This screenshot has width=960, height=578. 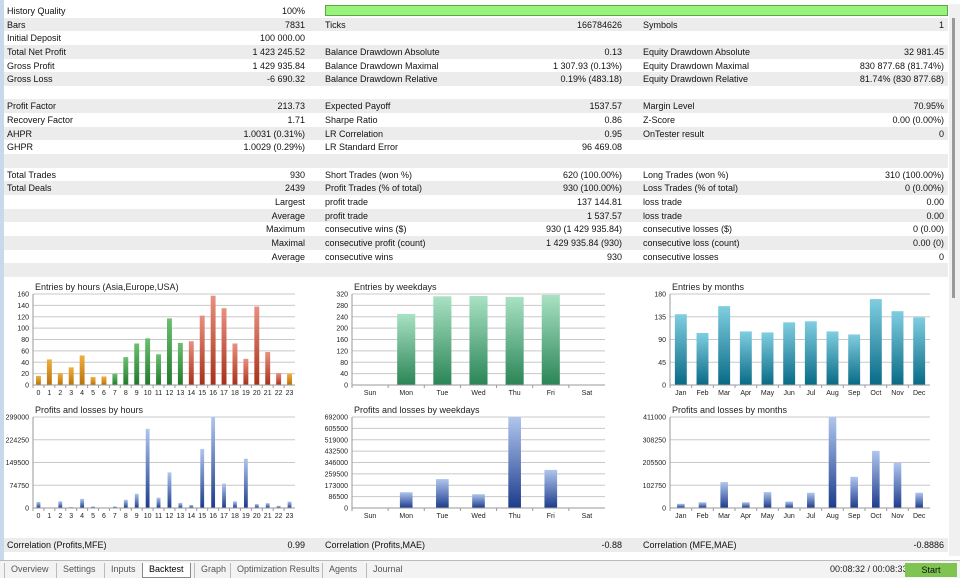 What do you see at coordinates (336, 452) in the screenshot?
I see `y-tick-label: 432500` at bounding box center [336, 452].